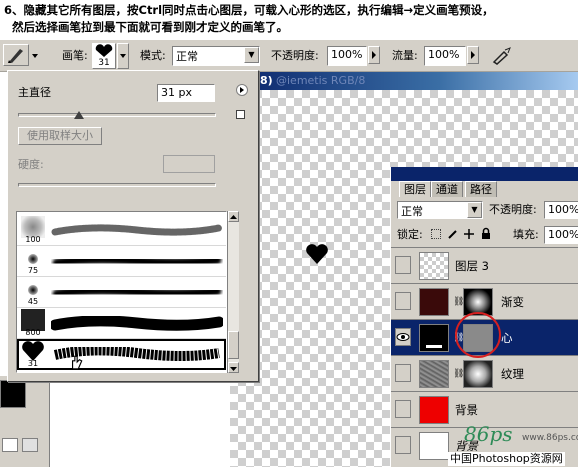 This screenshot has width=578, height=467. Describe the element at coordinates (481, 189) in the screenshot. I see `tab-paths: 路径` at that location.